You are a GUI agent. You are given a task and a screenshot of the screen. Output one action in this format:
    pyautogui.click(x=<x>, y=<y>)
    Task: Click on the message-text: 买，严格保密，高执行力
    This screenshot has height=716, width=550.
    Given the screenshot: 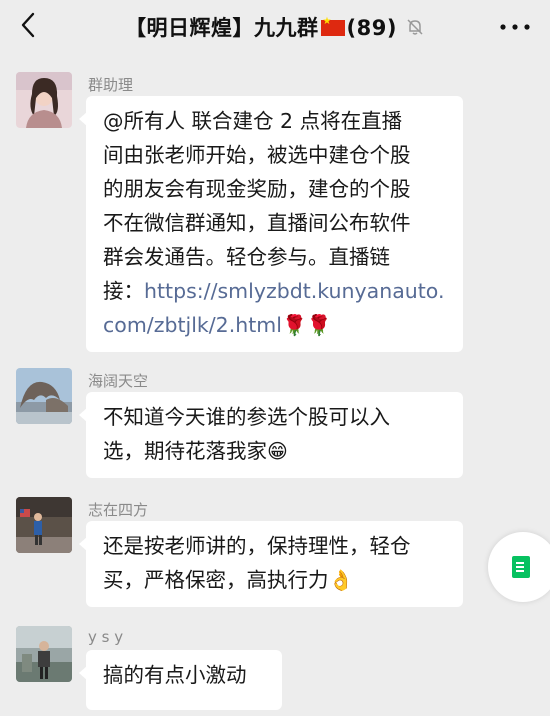 What is the action you would take?
    pyautogui.click(x=216, y=580)
    